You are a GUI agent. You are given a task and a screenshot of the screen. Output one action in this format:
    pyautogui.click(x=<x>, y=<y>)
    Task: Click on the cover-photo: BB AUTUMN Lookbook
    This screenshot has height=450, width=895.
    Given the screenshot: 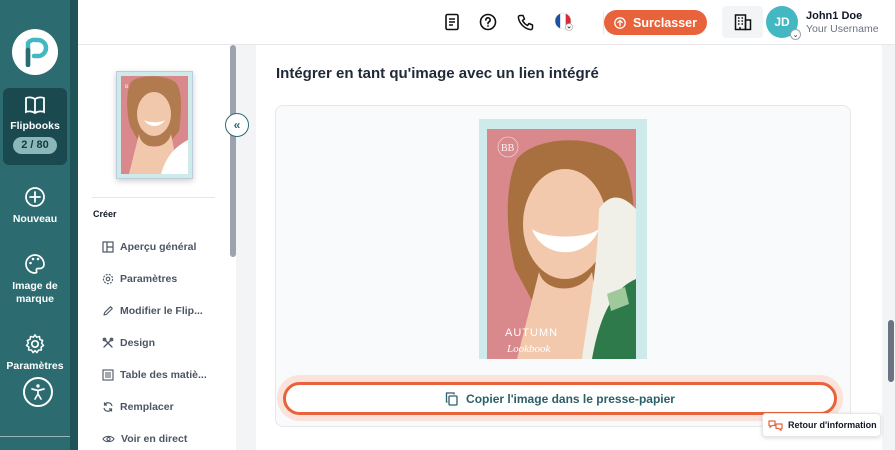 What is the action you would take?
    pyautogui.click(x=561, y=244)
    